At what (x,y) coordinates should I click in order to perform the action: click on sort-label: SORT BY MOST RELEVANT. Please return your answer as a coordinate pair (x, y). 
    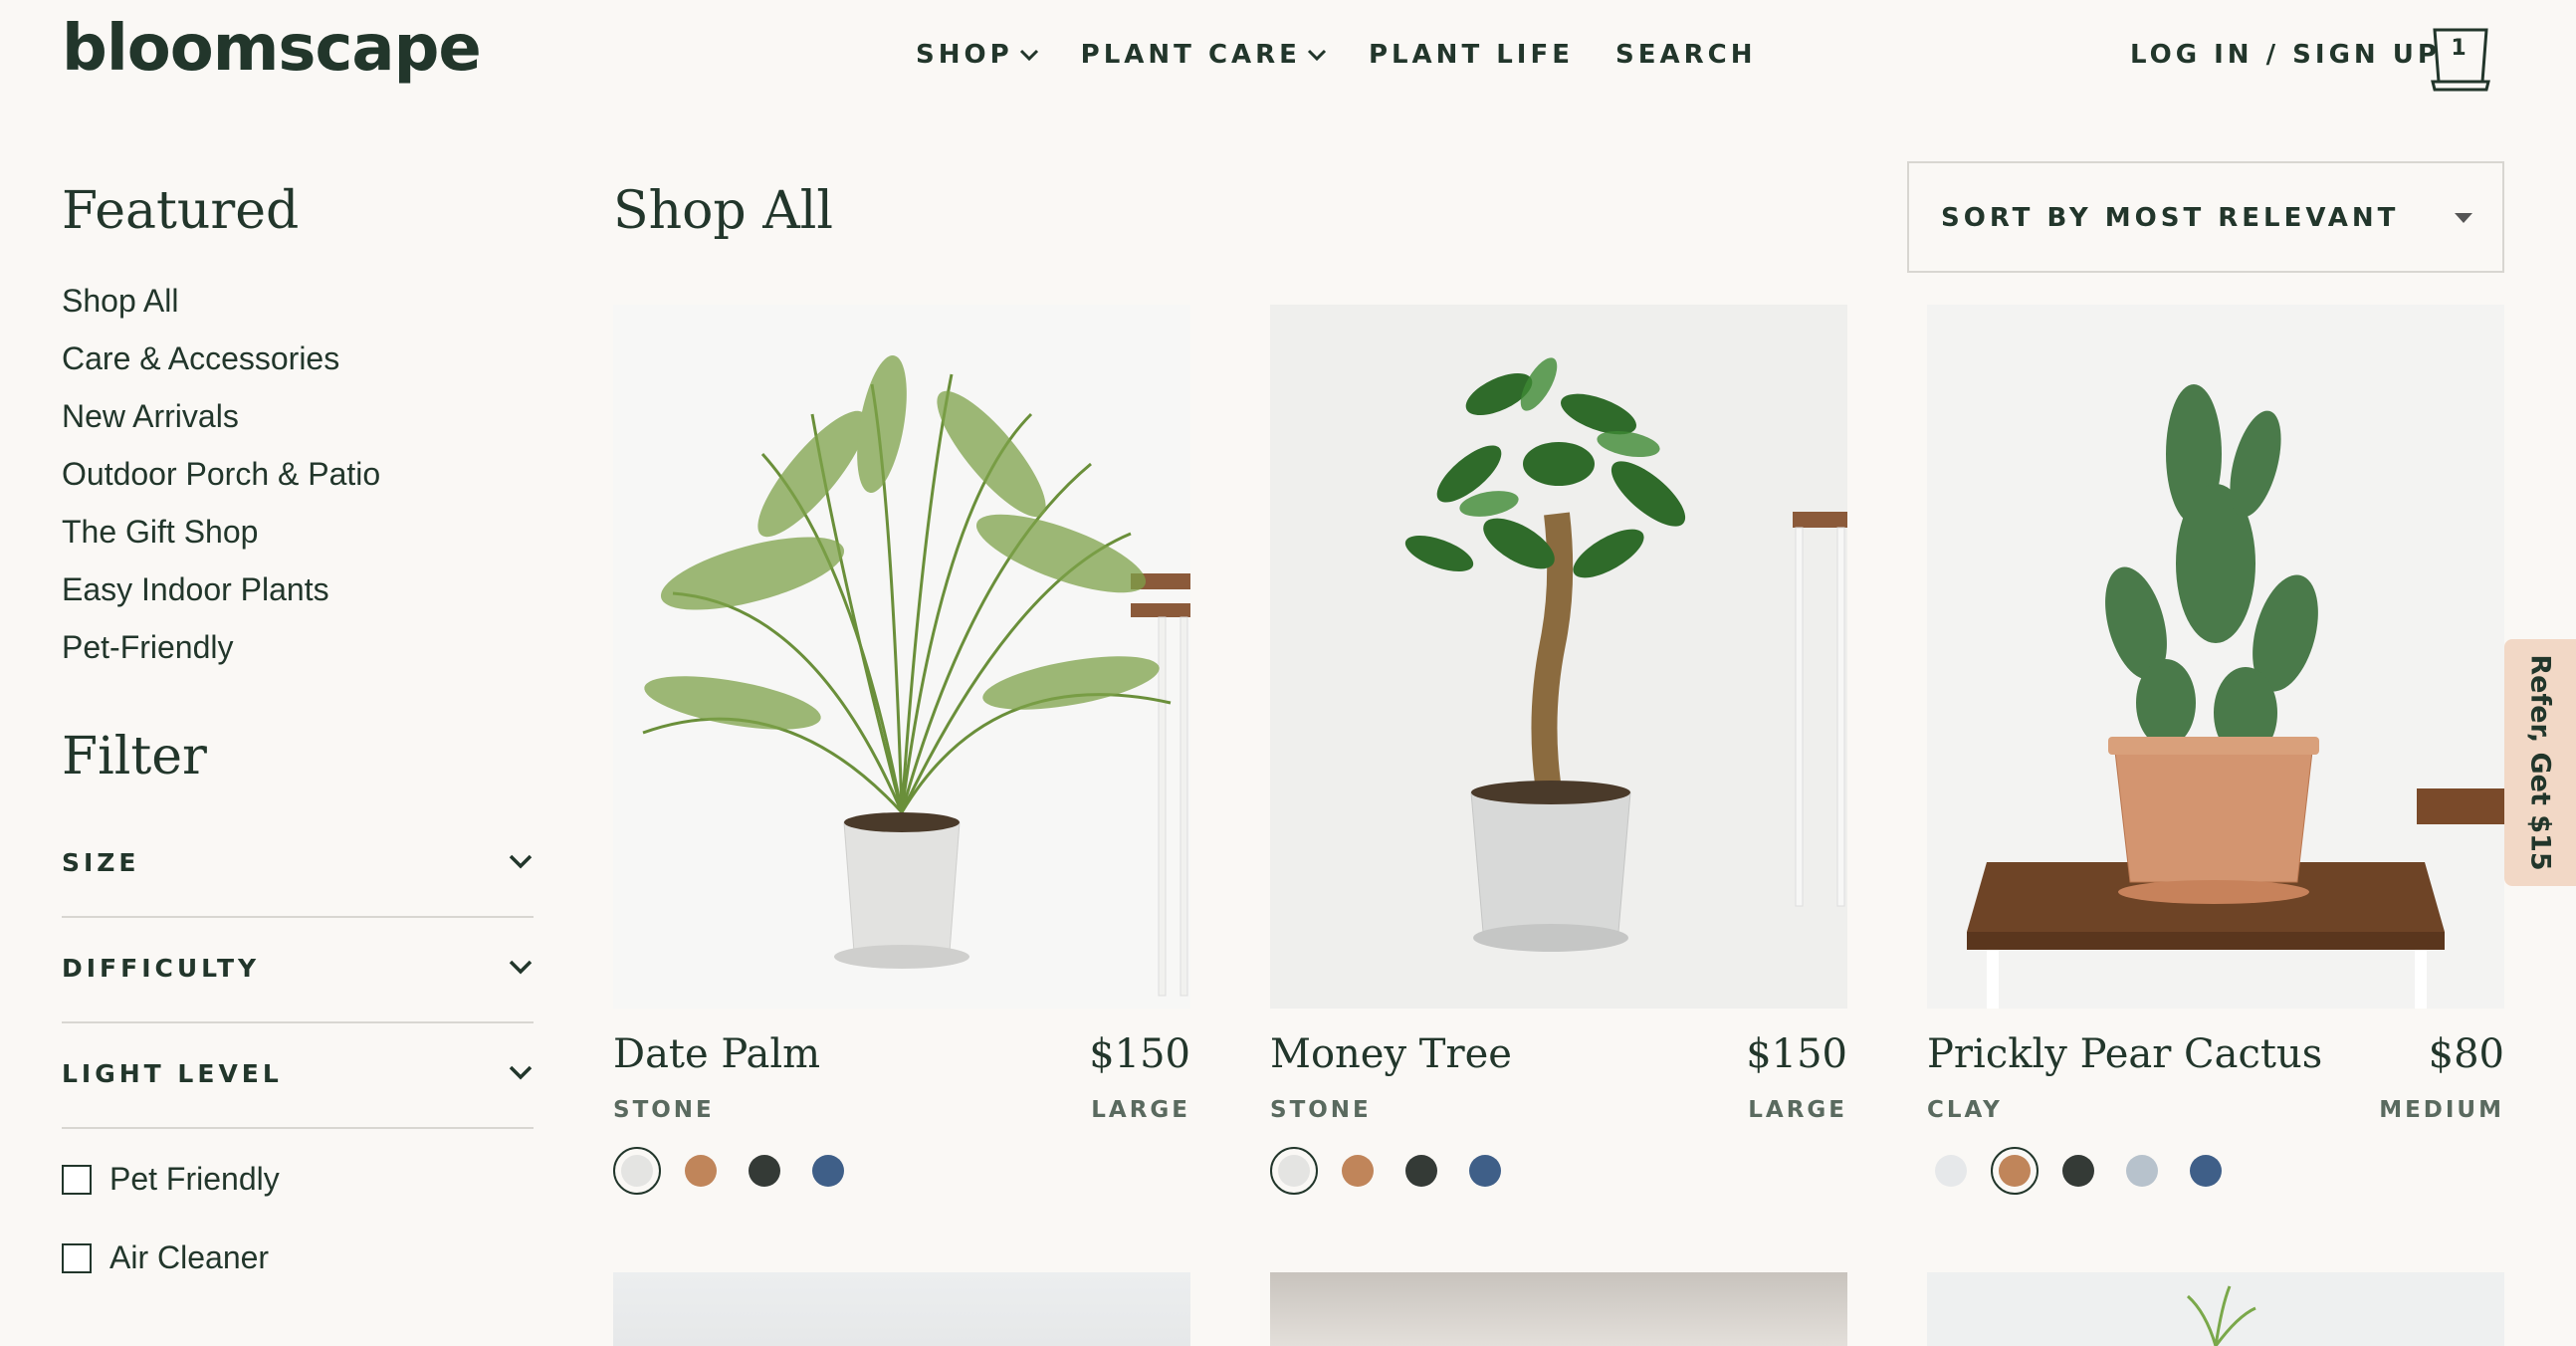
    Looking at the image, I should click on (2170, 218).